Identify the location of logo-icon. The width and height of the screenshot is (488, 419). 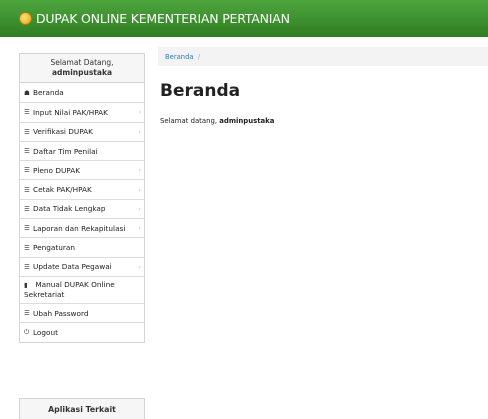
(25, 18).